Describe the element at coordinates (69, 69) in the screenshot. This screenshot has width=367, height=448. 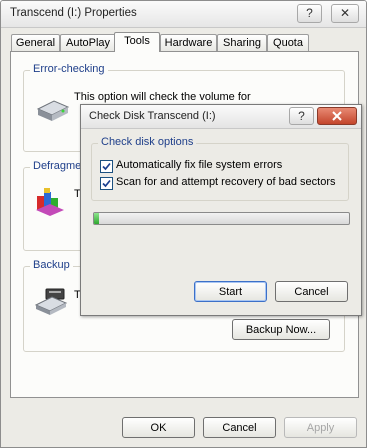
I see `error-checking-label: Error-checking` at that location.